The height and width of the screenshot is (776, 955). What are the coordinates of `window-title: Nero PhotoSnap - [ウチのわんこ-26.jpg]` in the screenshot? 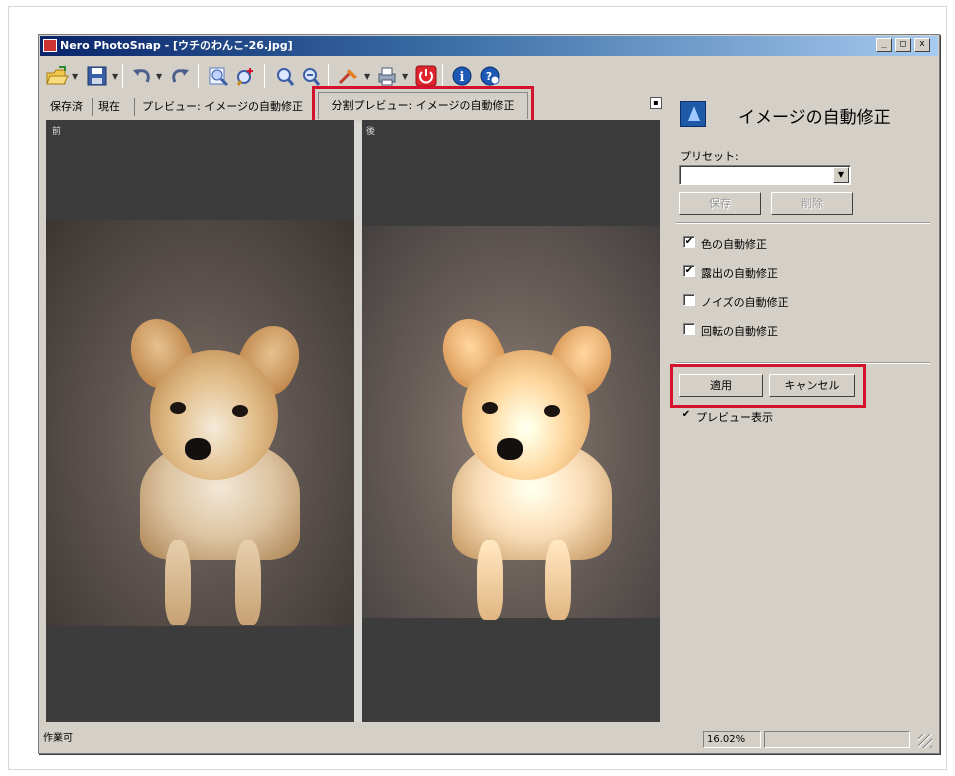 It's located at (176, 45).